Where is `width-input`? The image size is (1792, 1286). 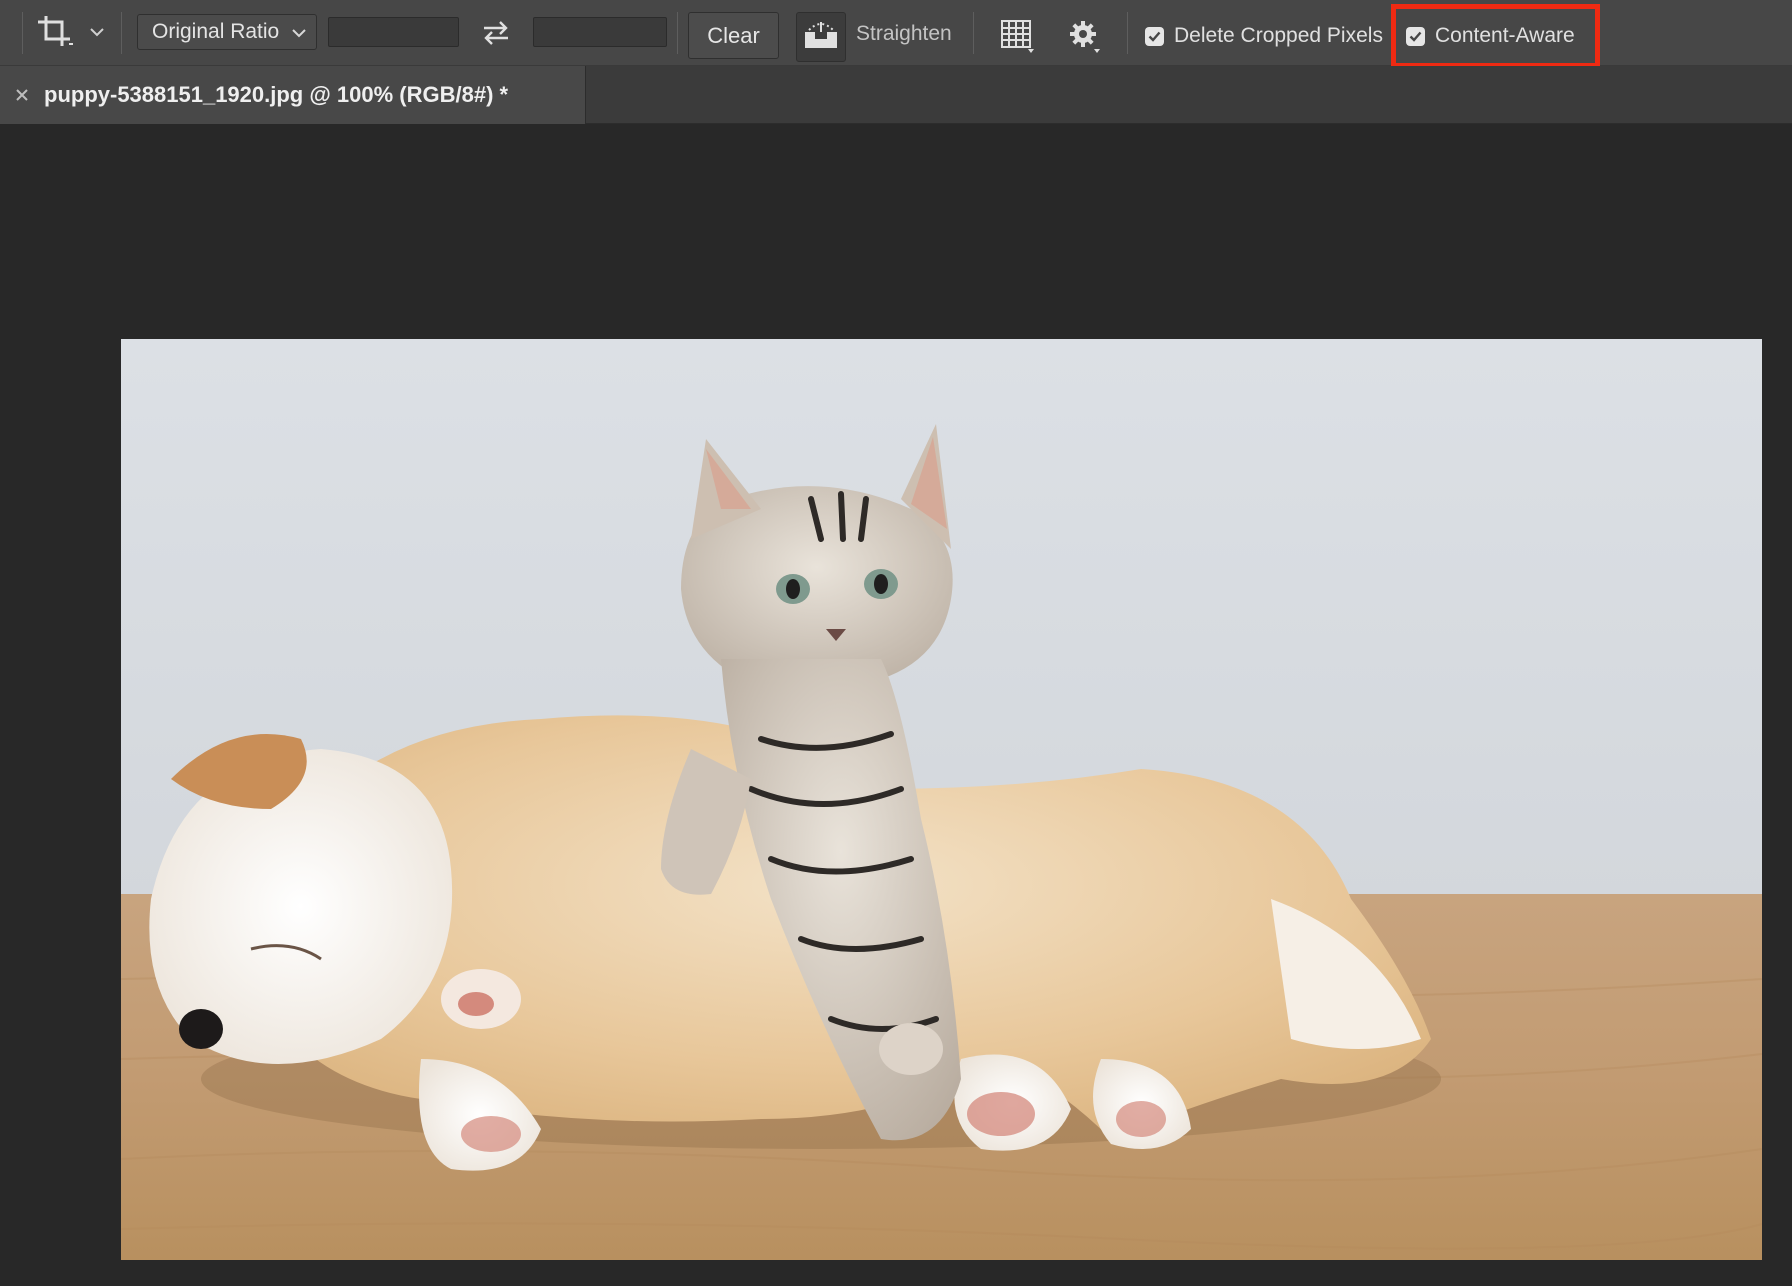 width-input is located at coordinates (393, 32).